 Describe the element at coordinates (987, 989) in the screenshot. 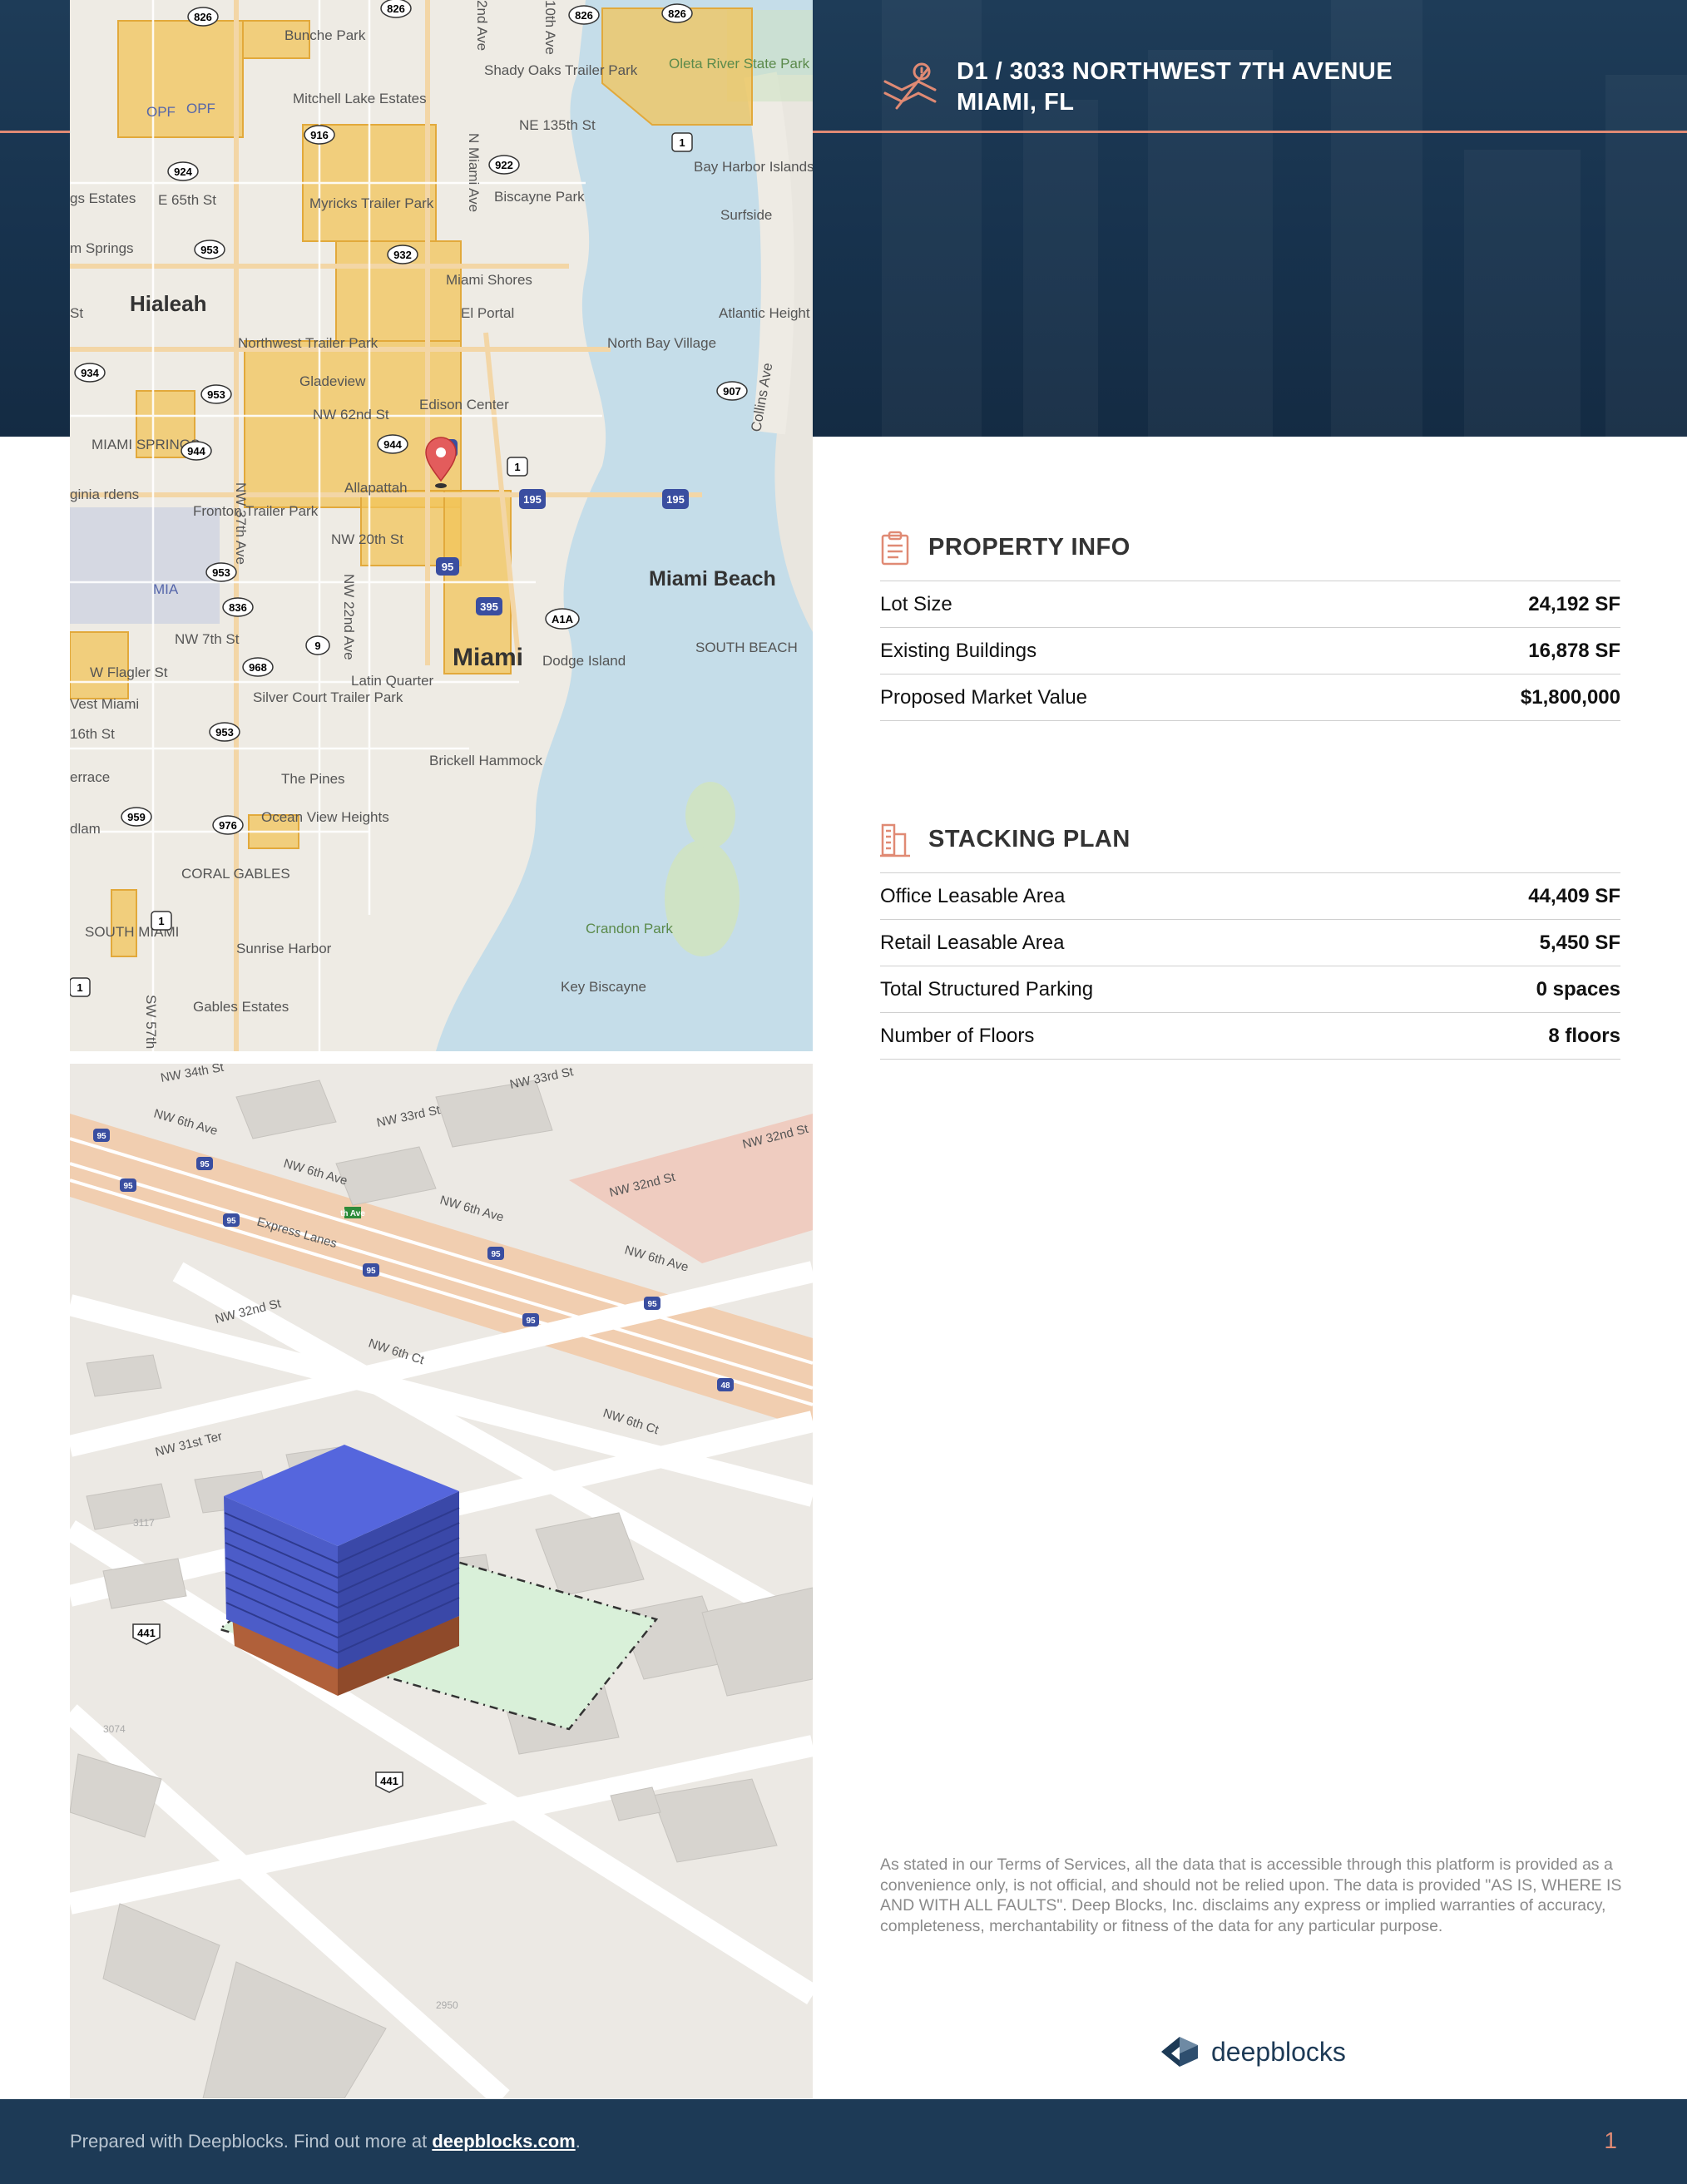

I see `stack-label: Total Structured Parking` at that location.